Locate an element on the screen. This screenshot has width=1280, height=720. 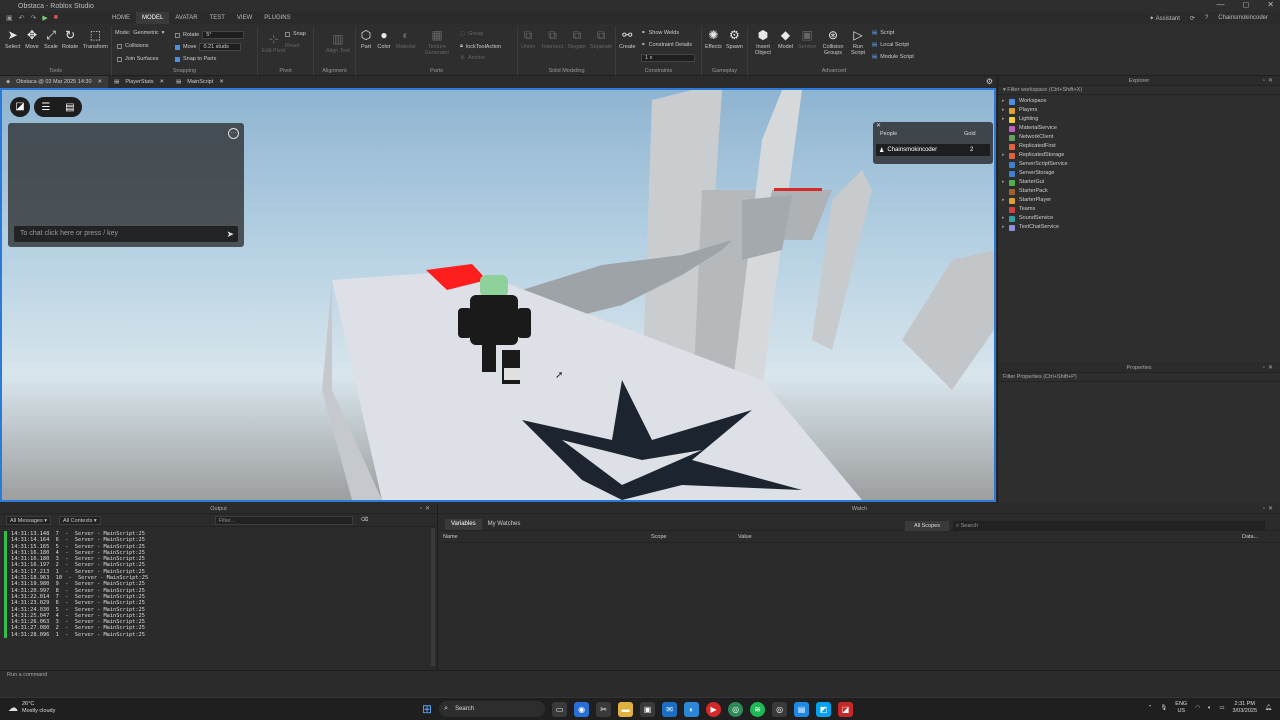
intersect-button: ⧉ Intersect is located at coordinates (552, 39).